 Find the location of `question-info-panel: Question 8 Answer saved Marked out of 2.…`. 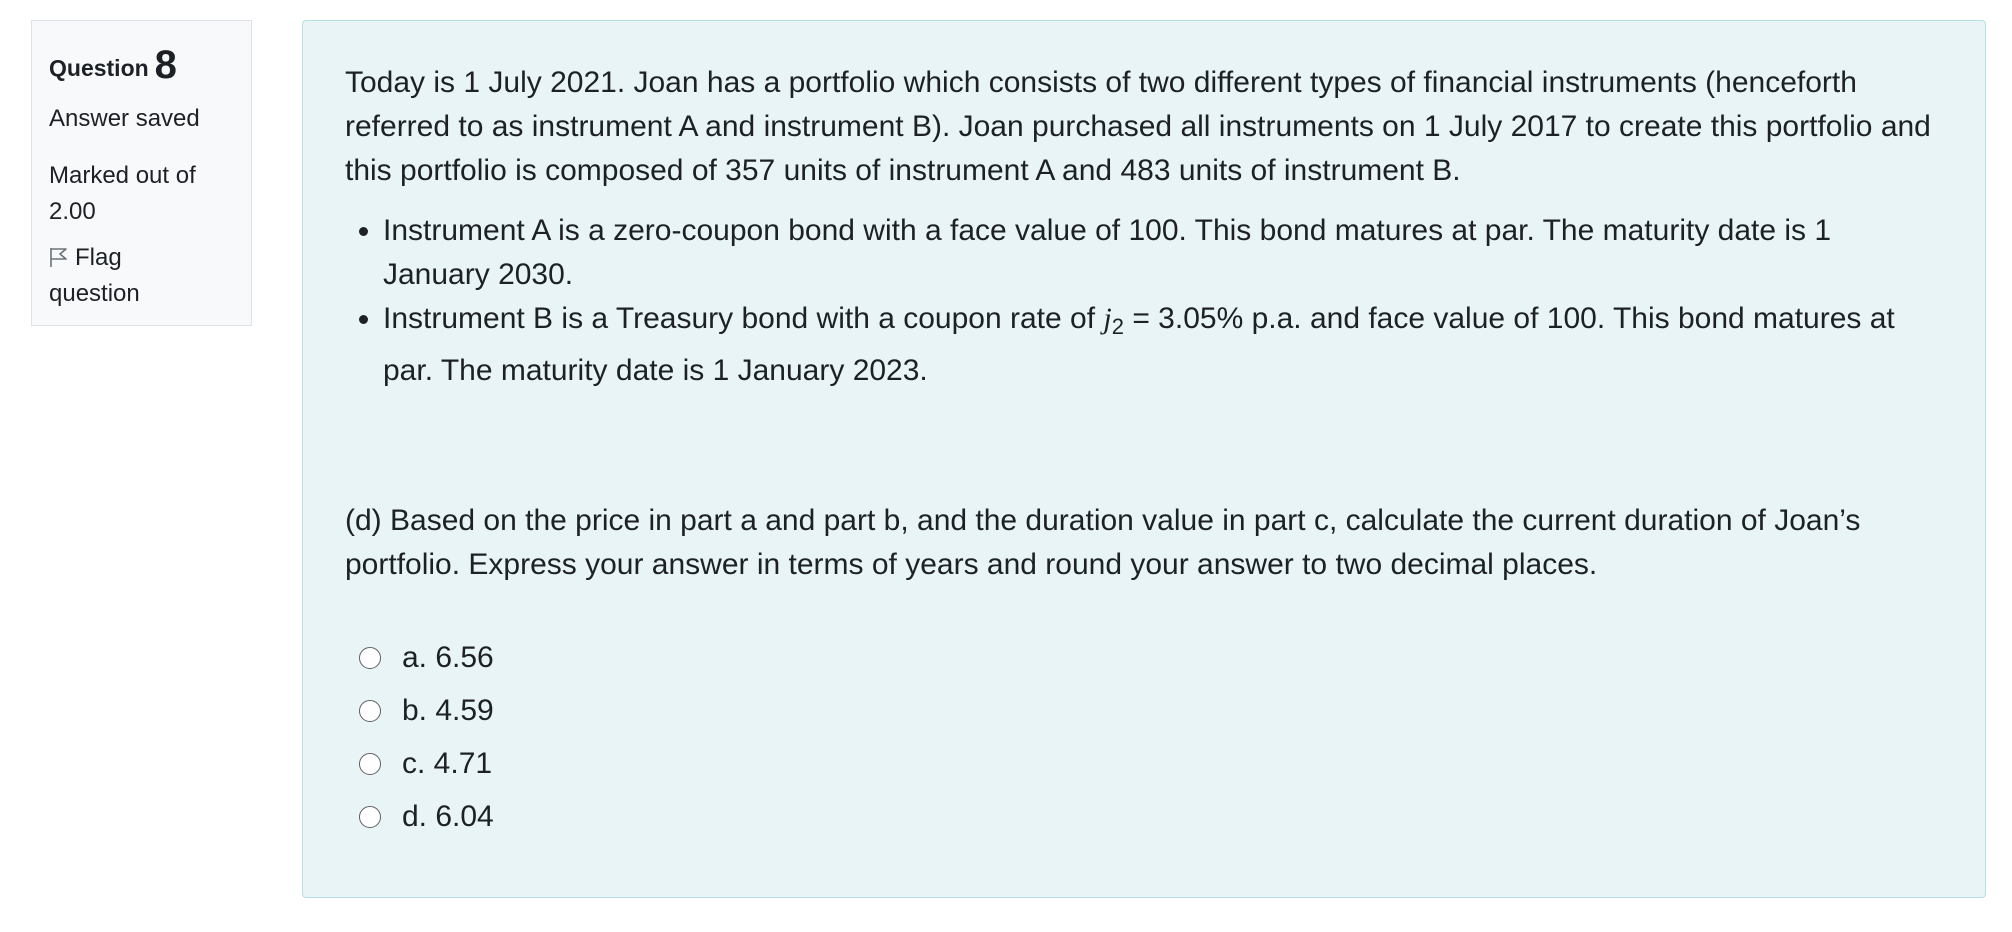

question-info-panel: Question 8 Answer saved Marked out of 2.… is located at coordinates (141, 173).